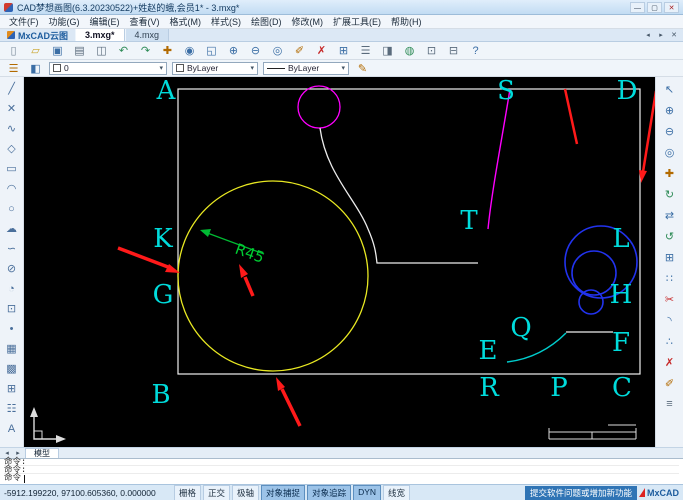 The height and width of the screenshot is (500, 683). What do you see at coordinates (11, 248) in the screenshot?
I see `spline-tool-icon: ∽` at bounding box center [11, 248].